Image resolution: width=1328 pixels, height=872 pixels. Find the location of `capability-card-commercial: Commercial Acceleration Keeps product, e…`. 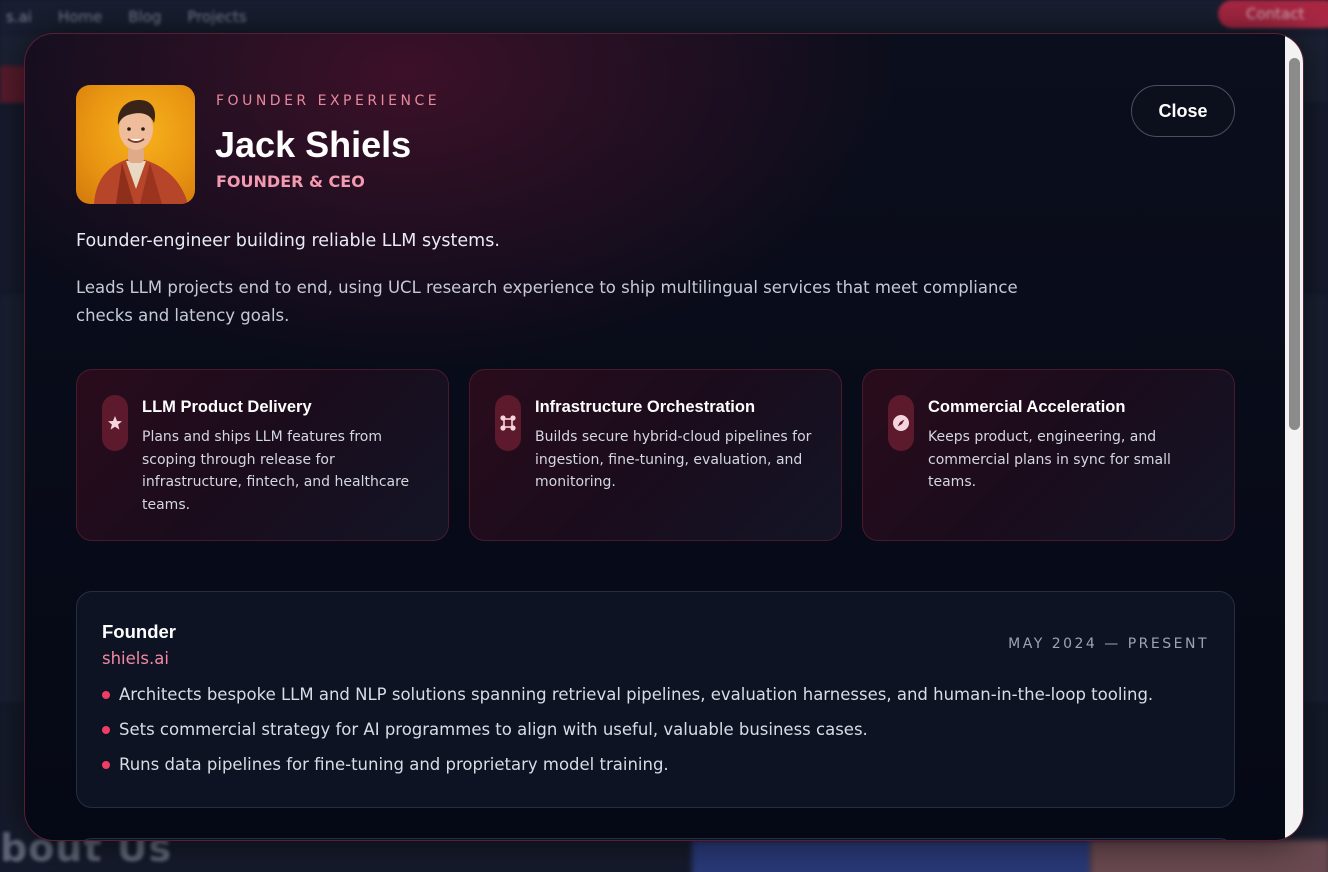

capability-card-commercial: Commercial Acceleration Keeps product, e… is located at coordinates (1048, 455).